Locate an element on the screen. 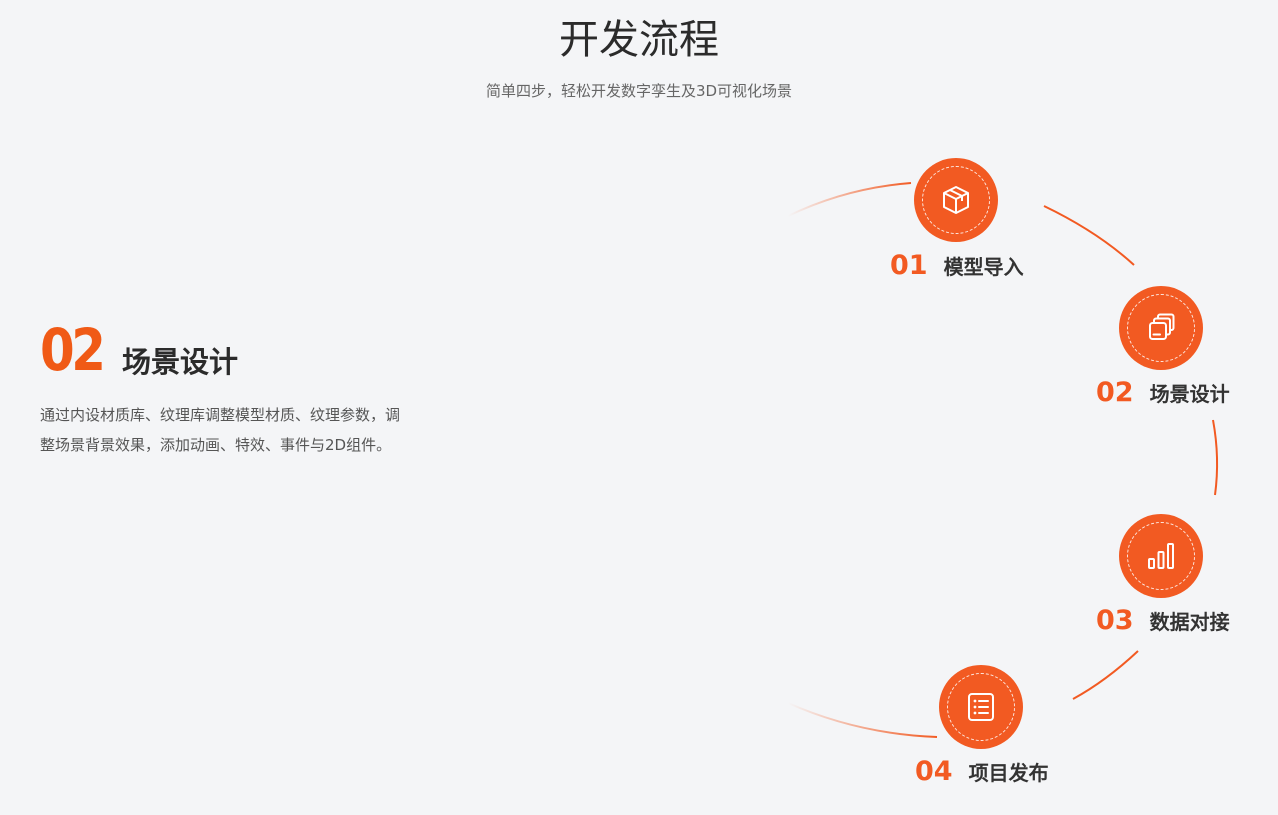  step-1-number: 01 is located at coordinates (909, 265).